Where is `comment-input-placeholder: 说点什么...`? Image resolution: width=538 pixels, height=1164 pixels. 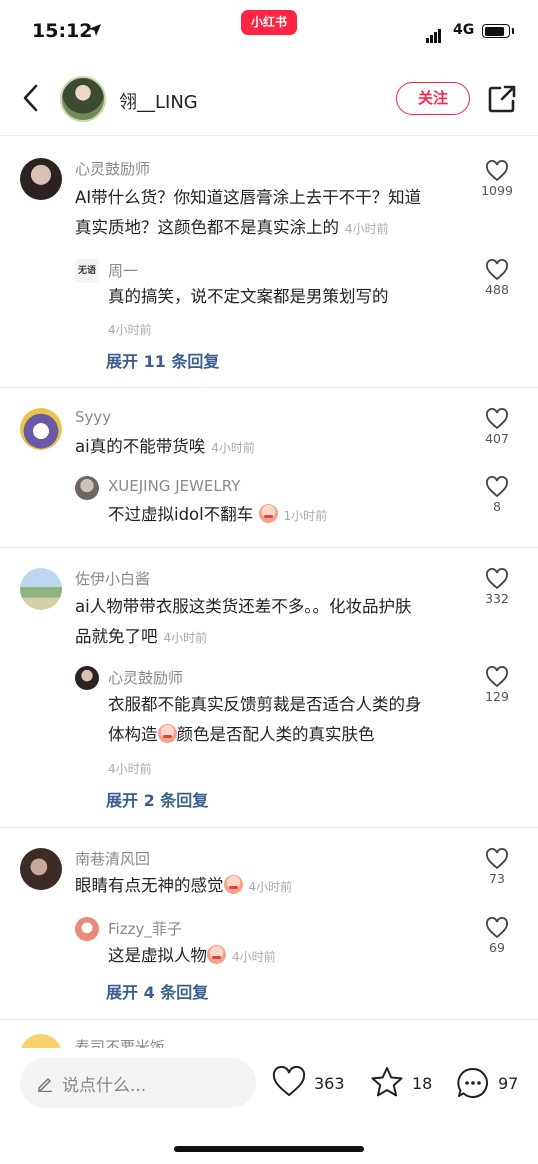
comment-input-placeholder: 说点什么... is located at coordinates (104, 1086).